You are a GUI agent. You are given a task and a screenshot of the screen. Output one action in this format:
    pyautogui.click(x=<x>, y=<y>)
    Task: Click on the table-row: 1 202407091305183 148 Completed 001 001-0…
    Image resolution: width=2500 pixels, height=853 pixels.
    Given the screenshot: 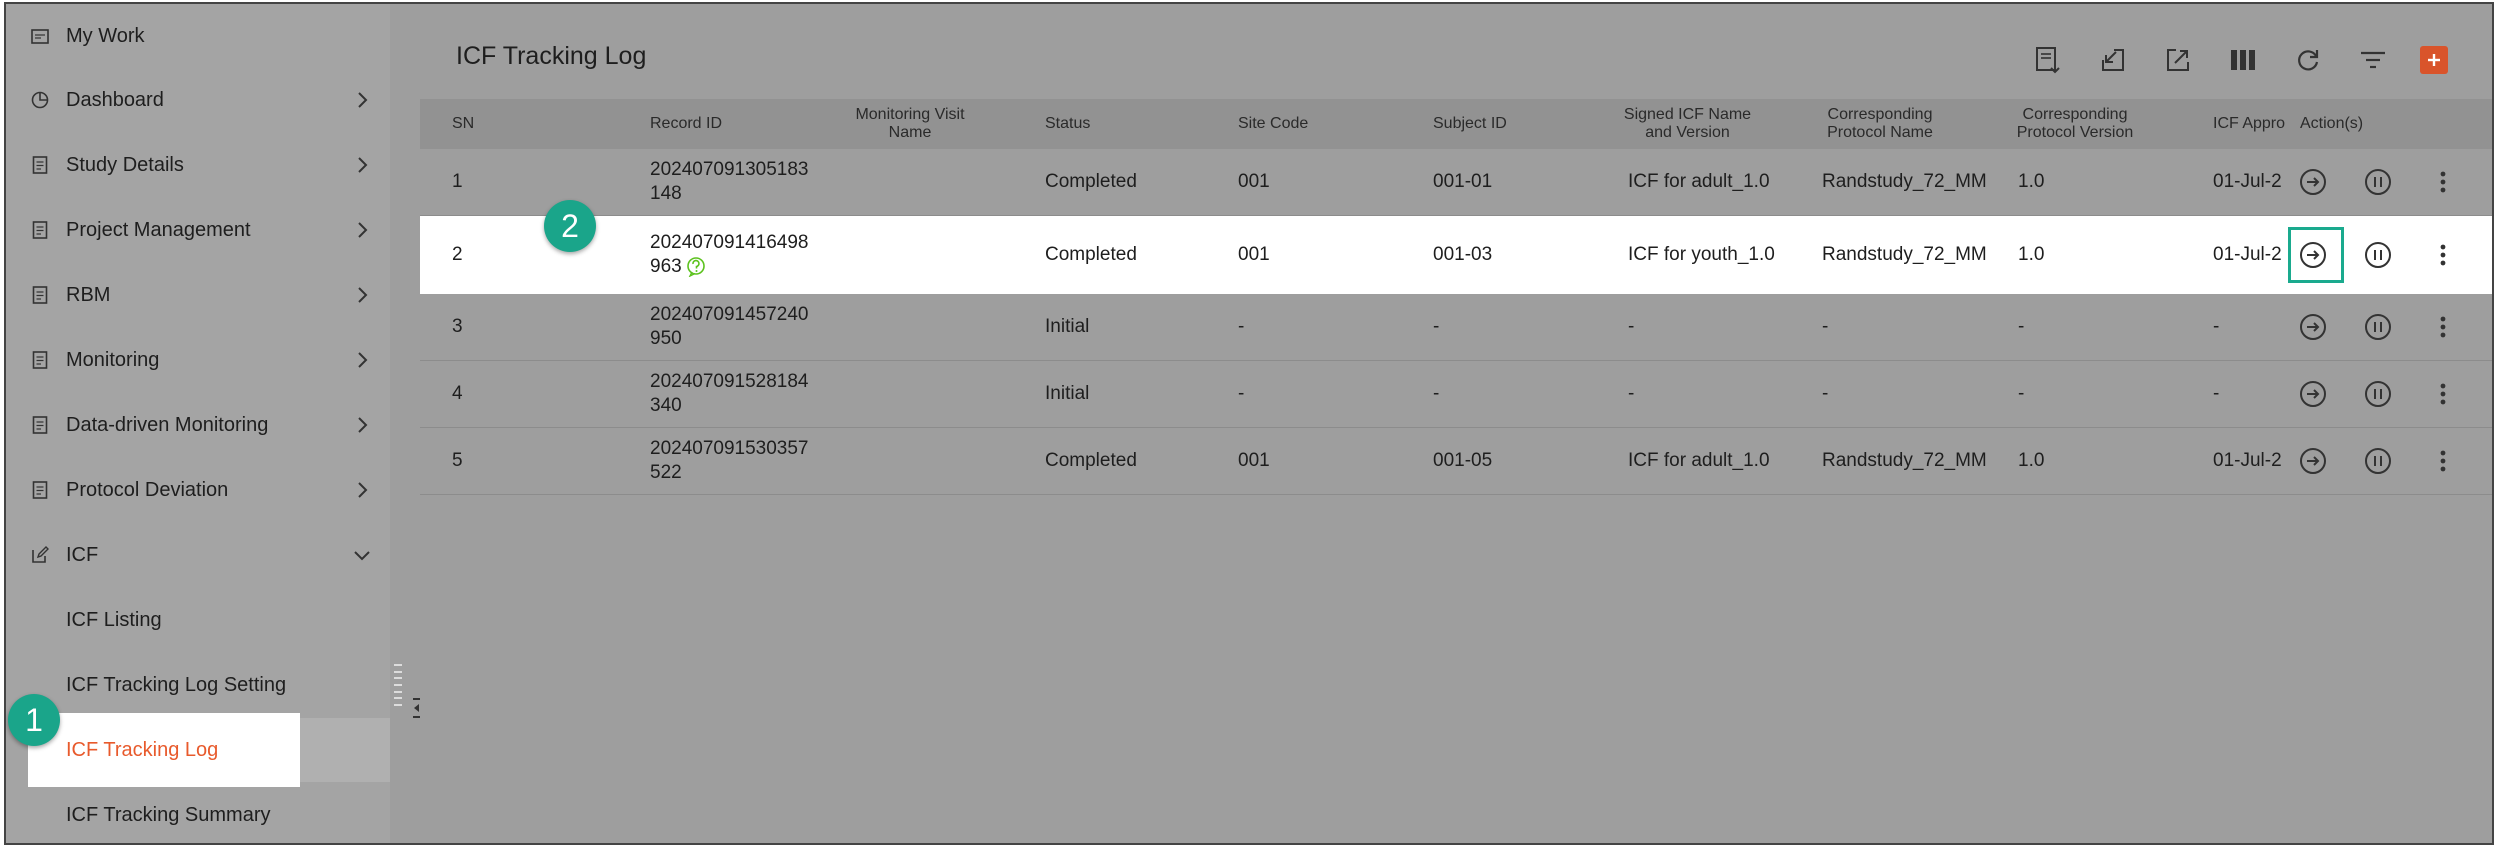 What is the action you would take?
    pyautogui.click(x=1456, y=182)
    